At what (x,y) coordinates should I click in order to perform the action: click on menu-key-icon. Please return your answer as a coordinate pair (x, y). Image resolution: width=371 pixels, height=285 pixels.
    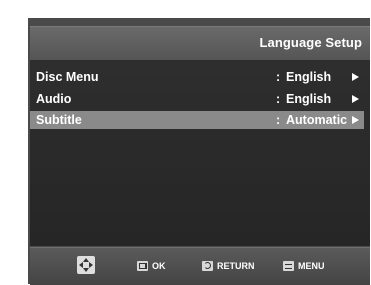
    Looking at the image, I should click on (288, 266).